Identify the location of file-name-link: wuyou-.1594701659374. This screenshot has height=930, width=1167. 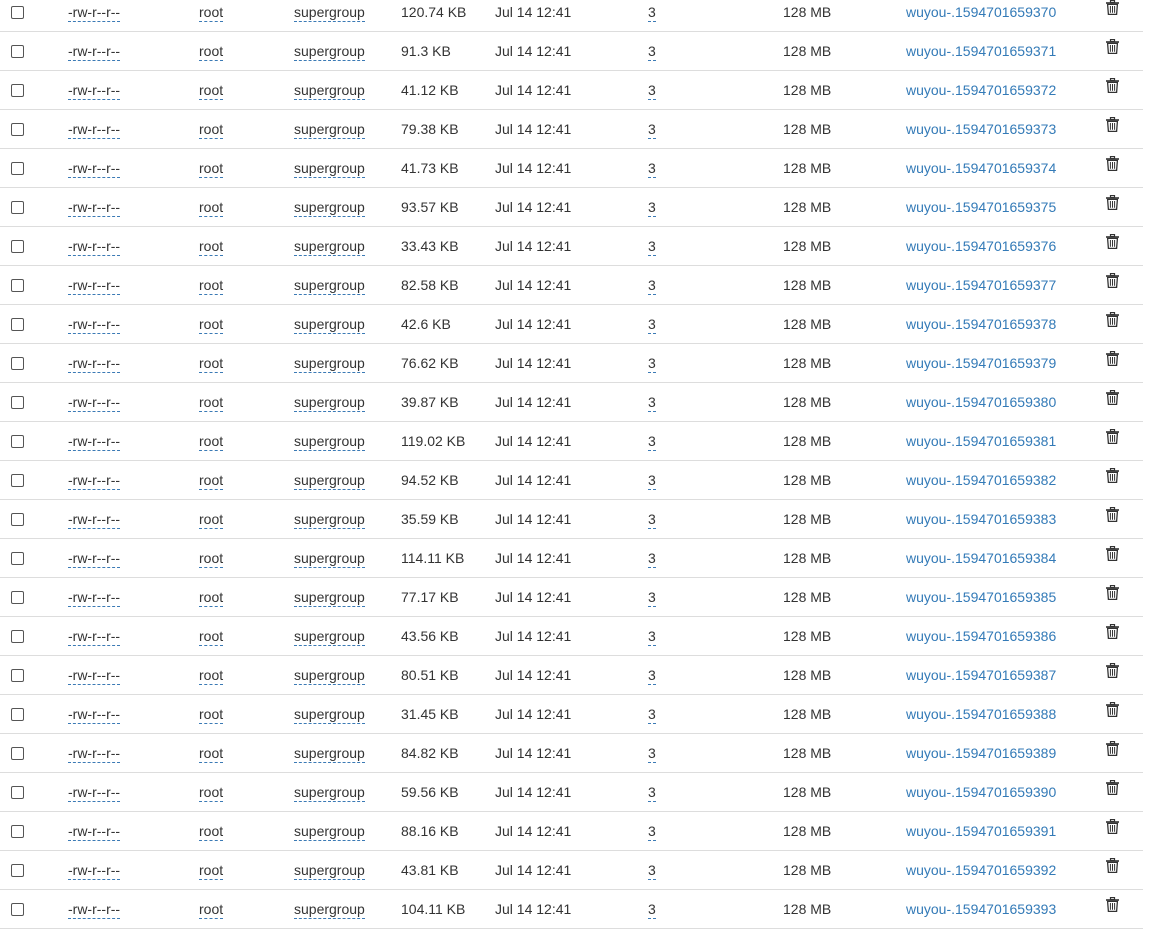
(981, 168).